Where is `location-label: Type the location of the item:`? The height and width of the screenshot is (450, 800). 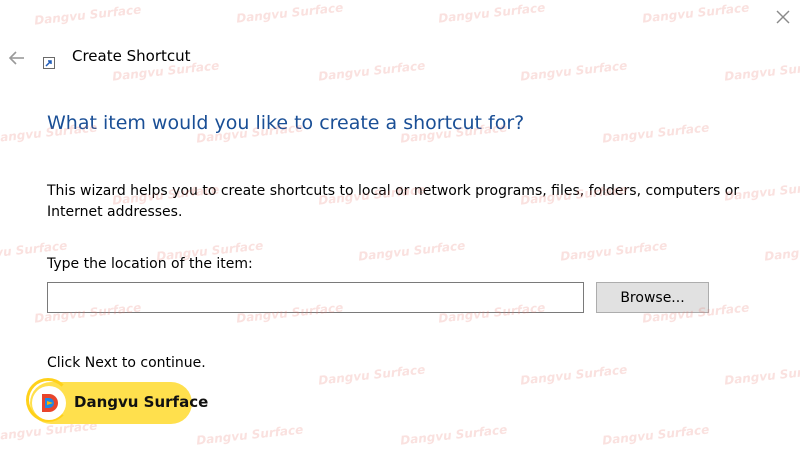 location-label: Type the location of the item: is located at coordinates (150, 264).